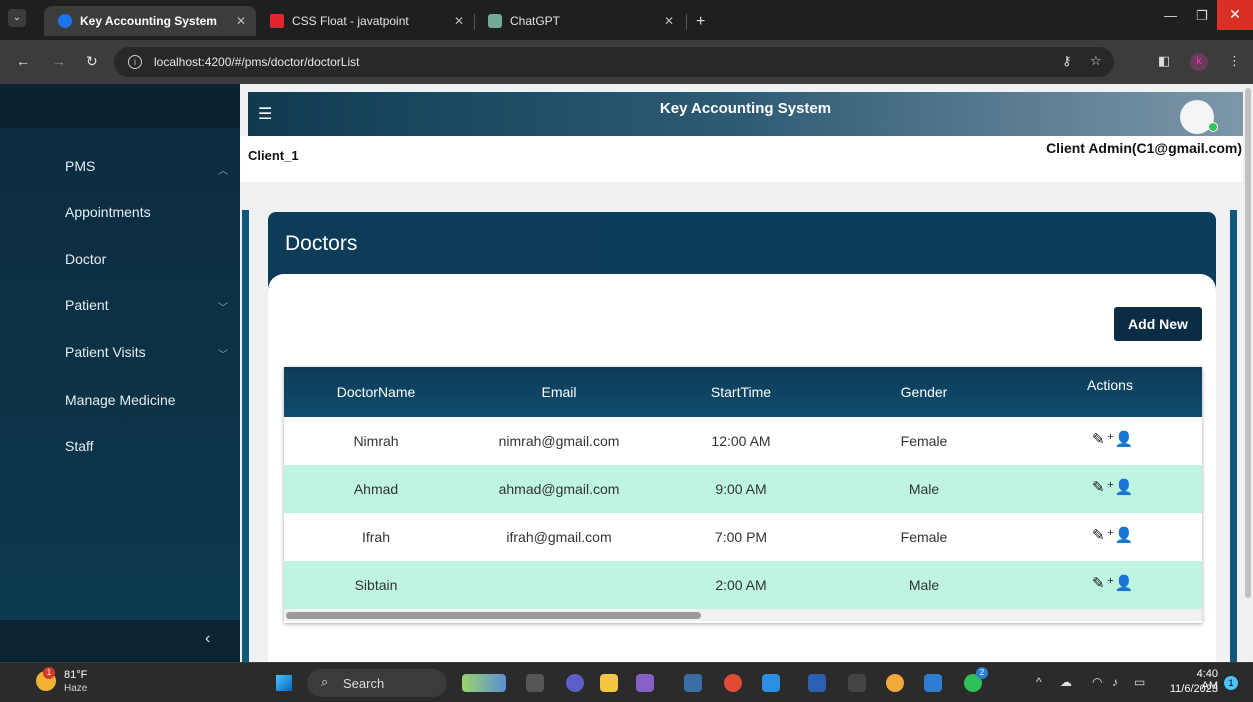  Describe the element at coordinates (924, 441) in the screenshot. I see `cell-gender: Female` at that location.